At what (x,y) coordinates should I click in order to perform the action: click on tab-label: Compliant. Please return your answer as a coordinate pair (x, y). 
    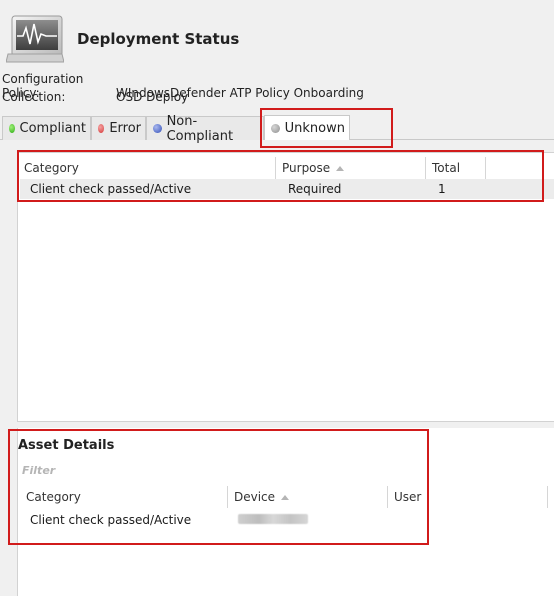
    Looking at the image, I should click on (52, 128).